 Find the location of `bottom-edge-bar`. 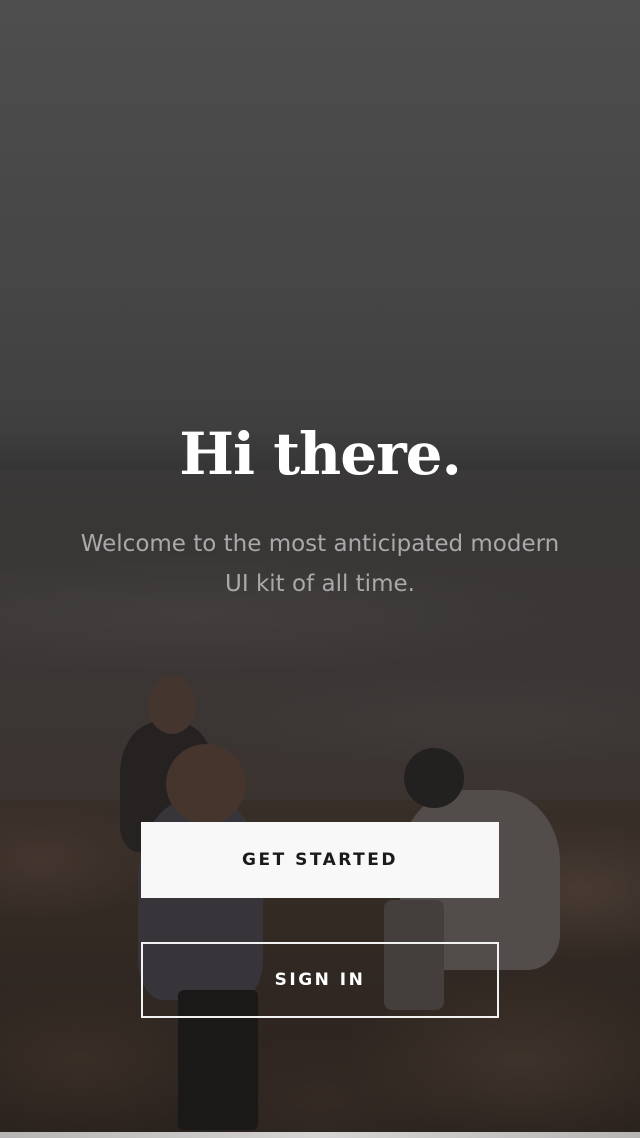

bottom-edge-bar is located at coordinates (320, 1135).